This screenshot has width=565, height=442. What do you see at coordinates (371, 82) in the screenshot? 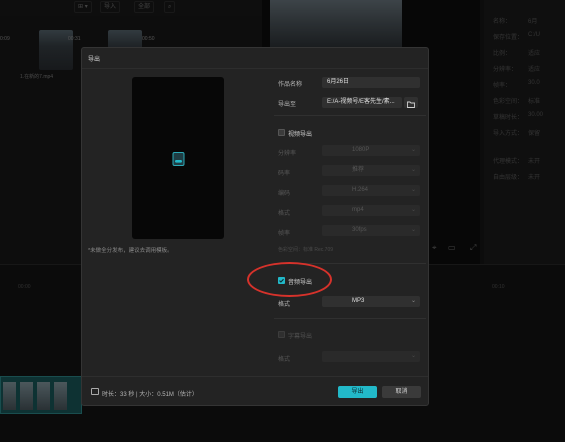
I see `work-name-input: 6月26日` at bounding box center [371, 82].